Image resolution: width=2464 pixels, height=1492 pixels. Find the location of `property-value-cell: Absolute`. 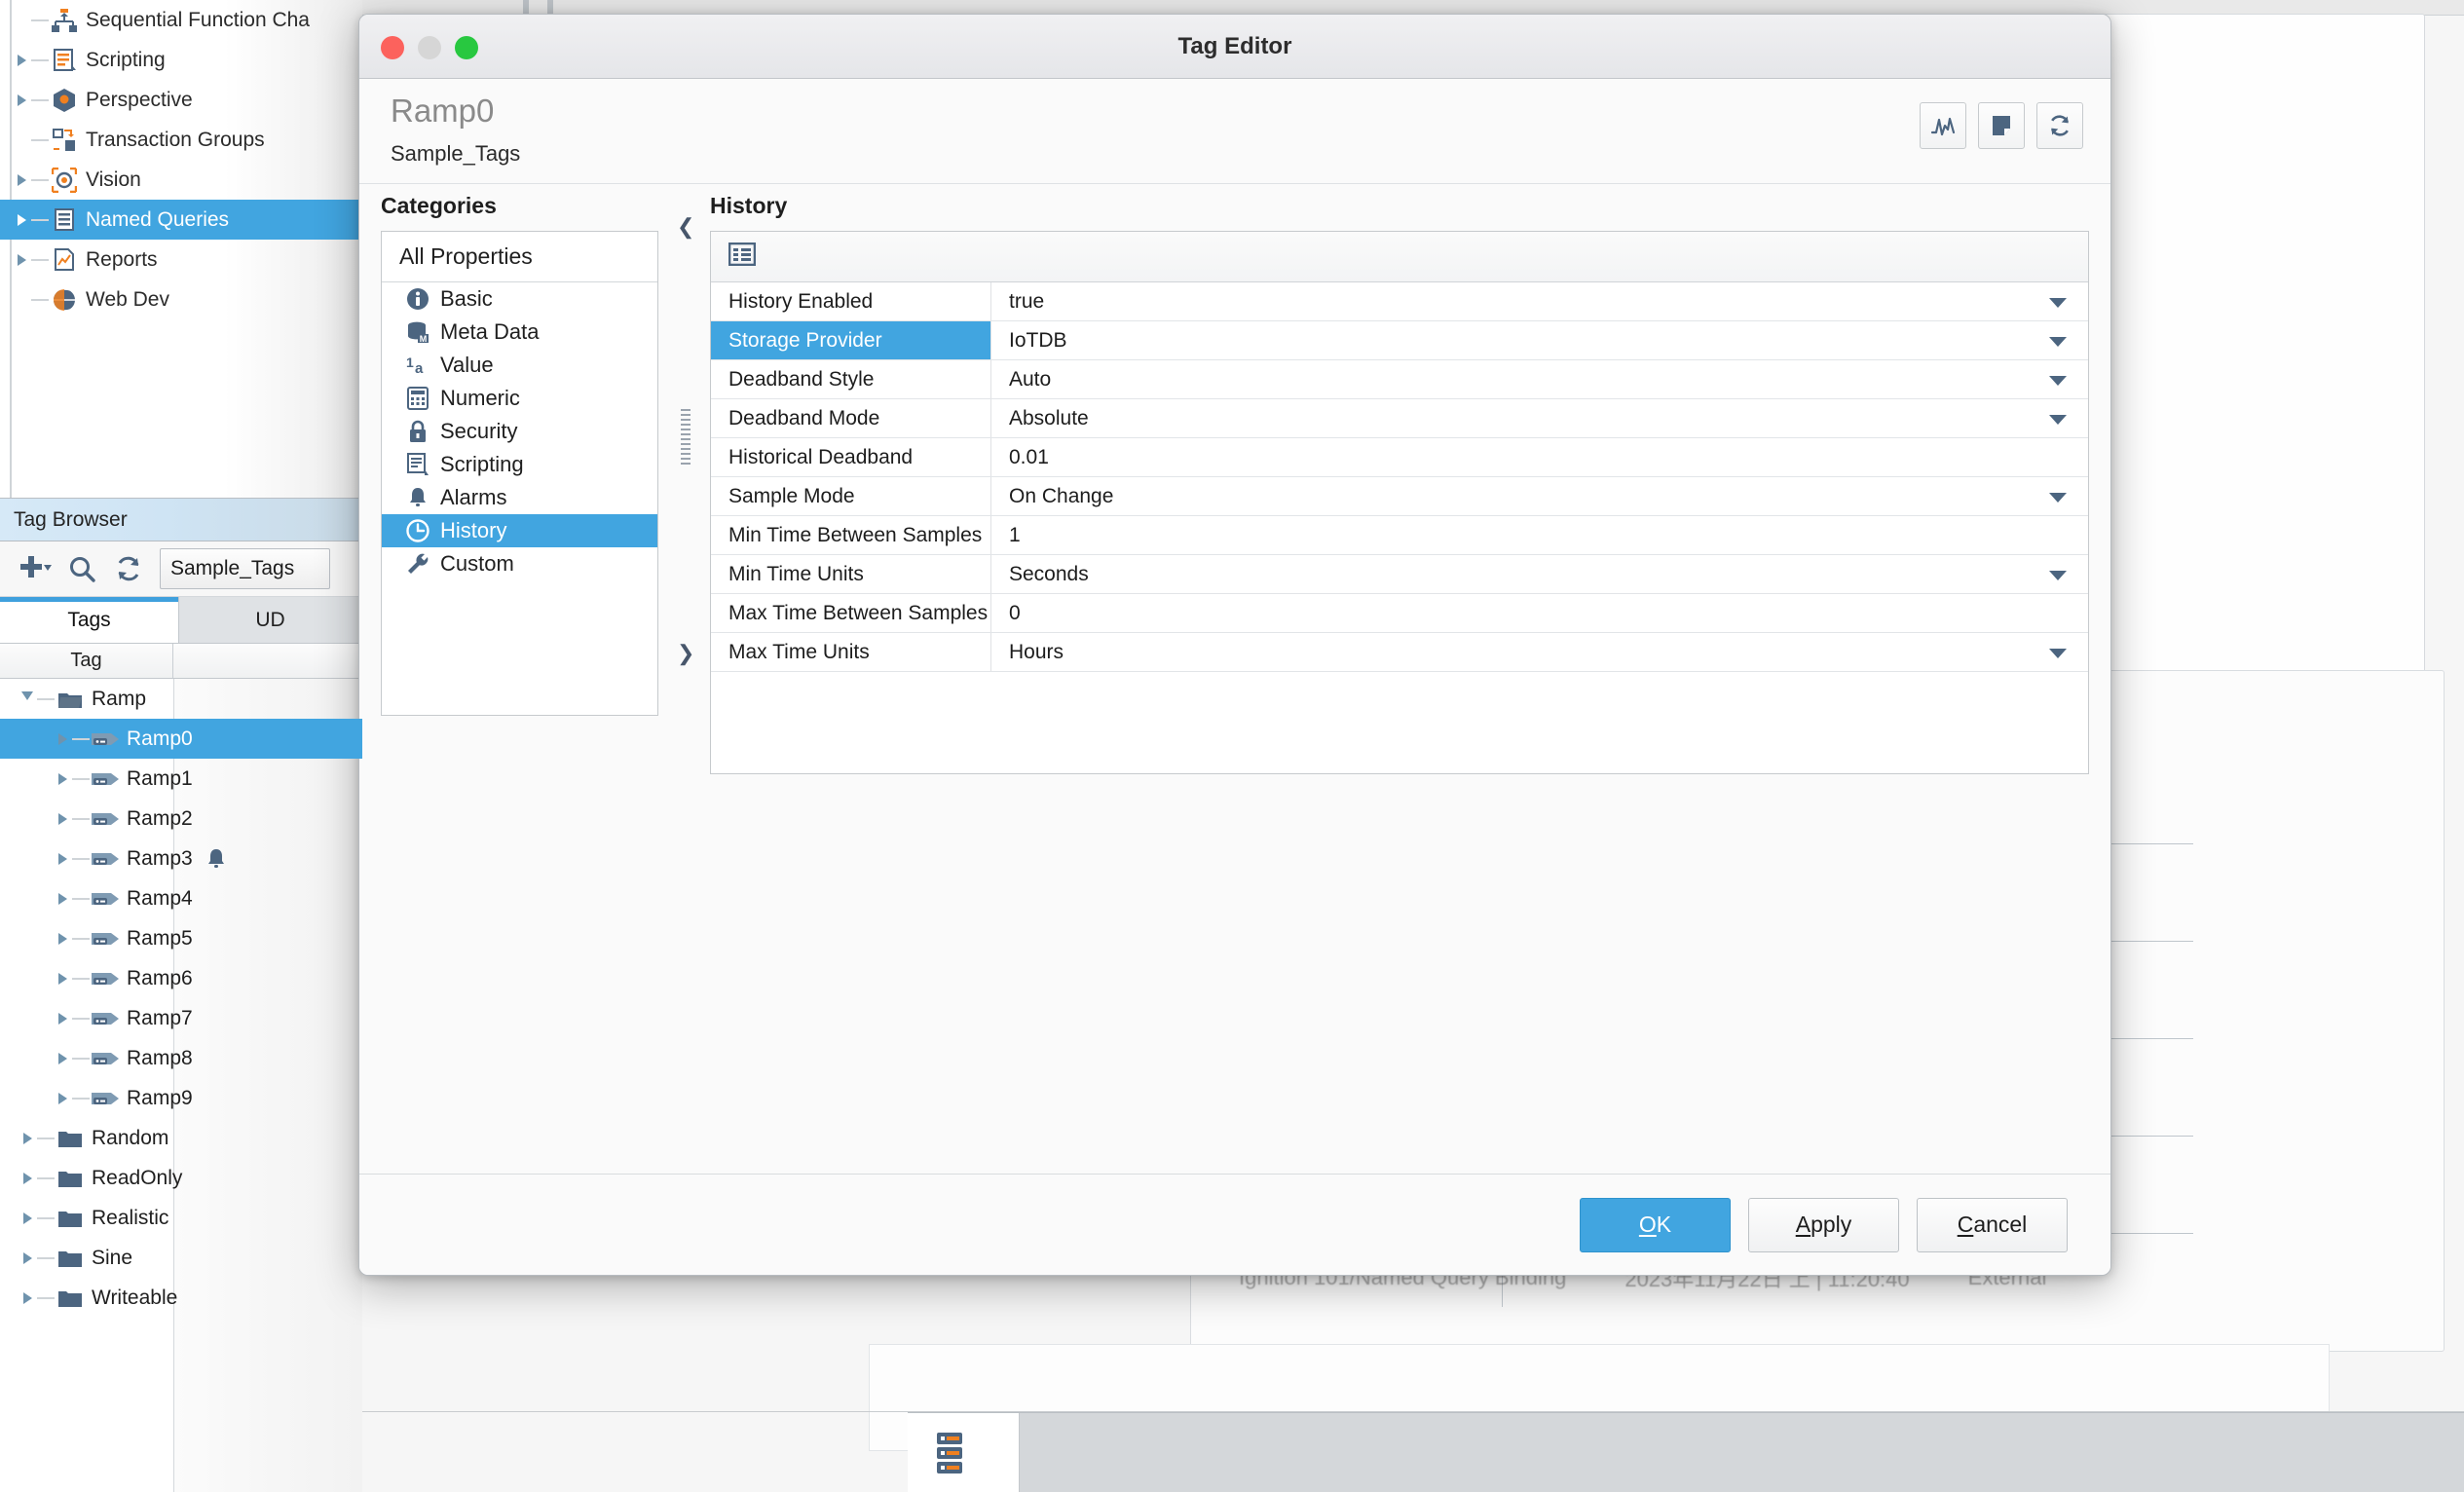

property-value-cell: Absolute is located at coordinates (1539, 418).